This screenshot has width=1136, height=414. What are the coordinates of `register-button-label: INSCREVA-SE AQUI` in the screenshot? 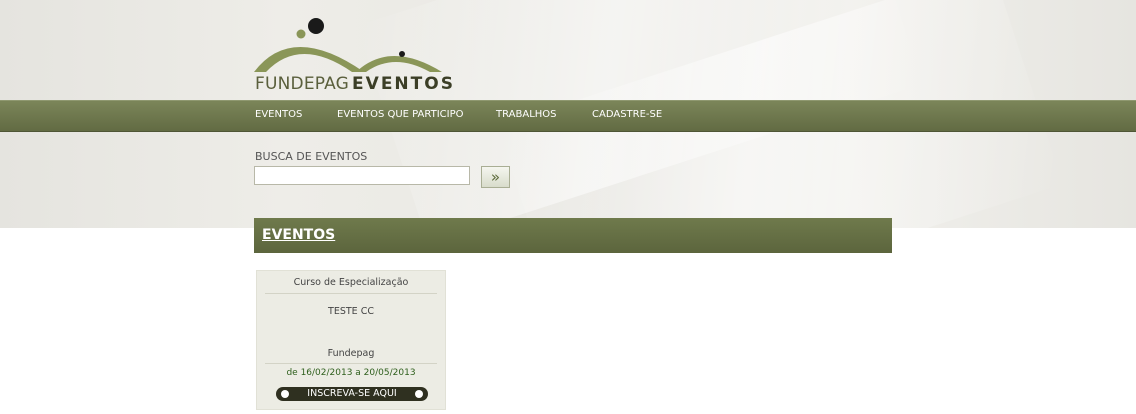 It's located at (352, 393).